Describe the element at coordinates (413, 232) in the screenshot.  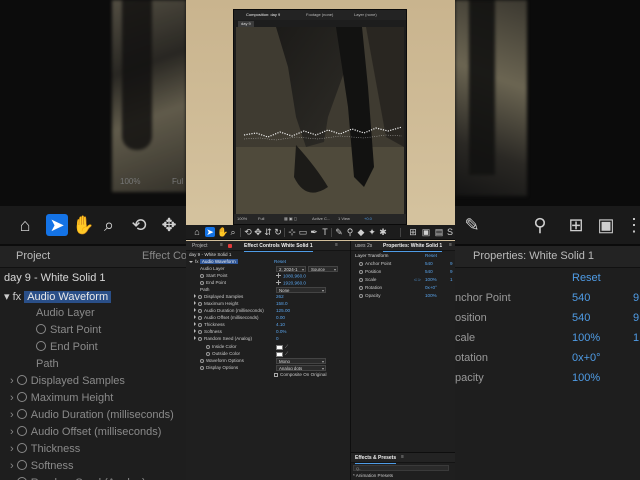
I see `align-icon: ⊞` at that location.